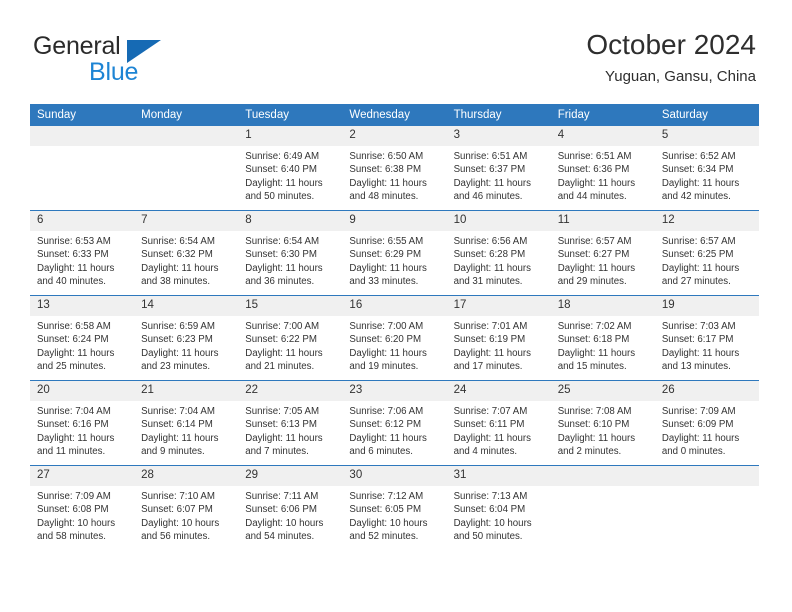 This screenshot has width=792, height=612. I want to click on weekday-header-wednesday: Wednesday, so click(394, 115).